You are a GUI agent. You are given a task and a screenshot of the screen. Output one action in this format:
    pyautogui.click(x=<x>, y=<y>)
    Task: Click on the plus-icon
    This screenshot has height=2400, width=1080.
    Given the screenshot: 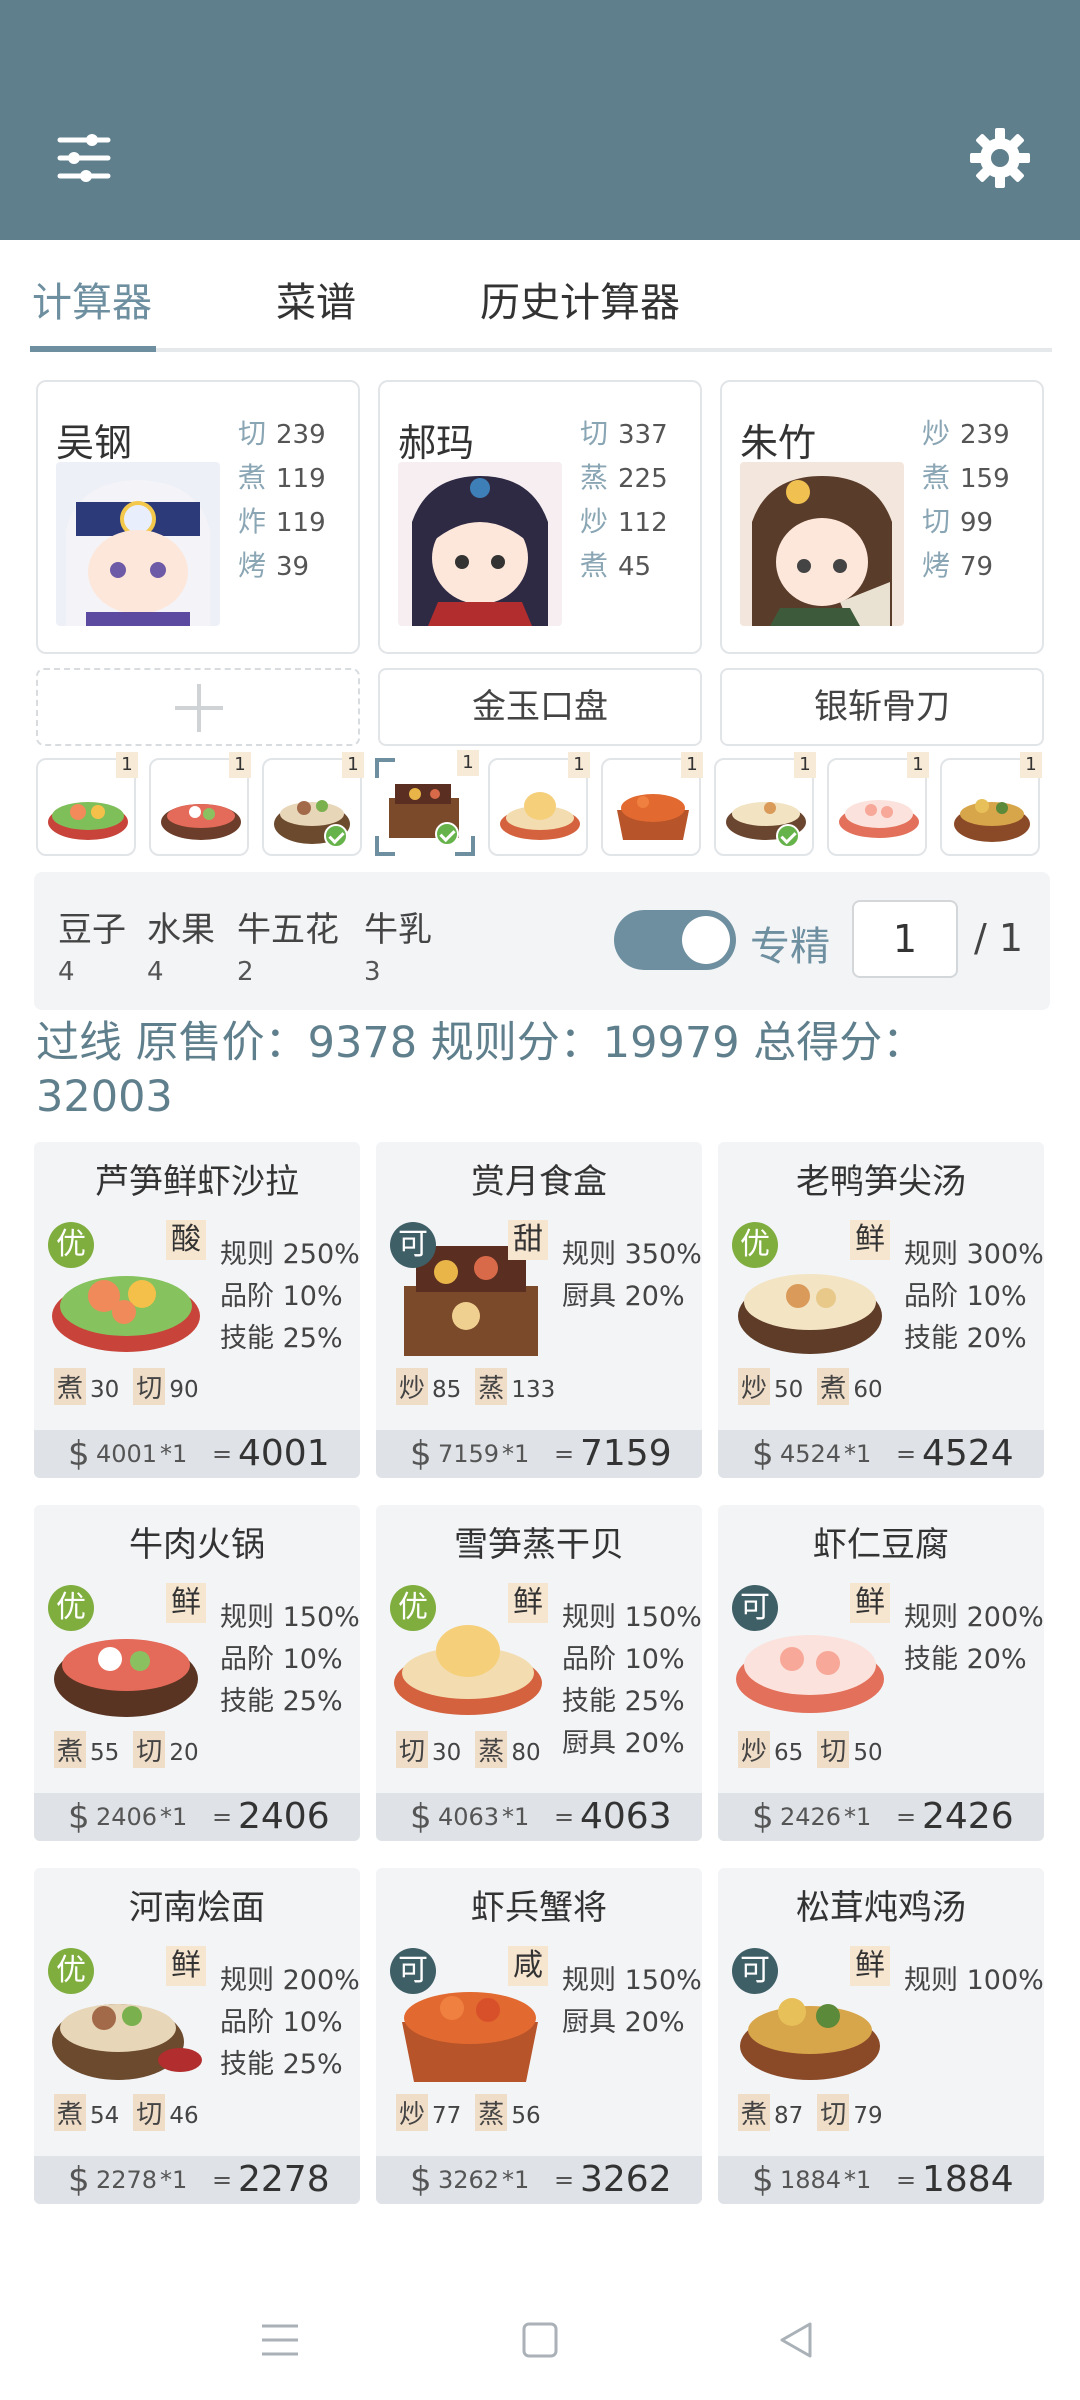 What is the action you would take?
    pyautogui.click(x=199, y=708)
    